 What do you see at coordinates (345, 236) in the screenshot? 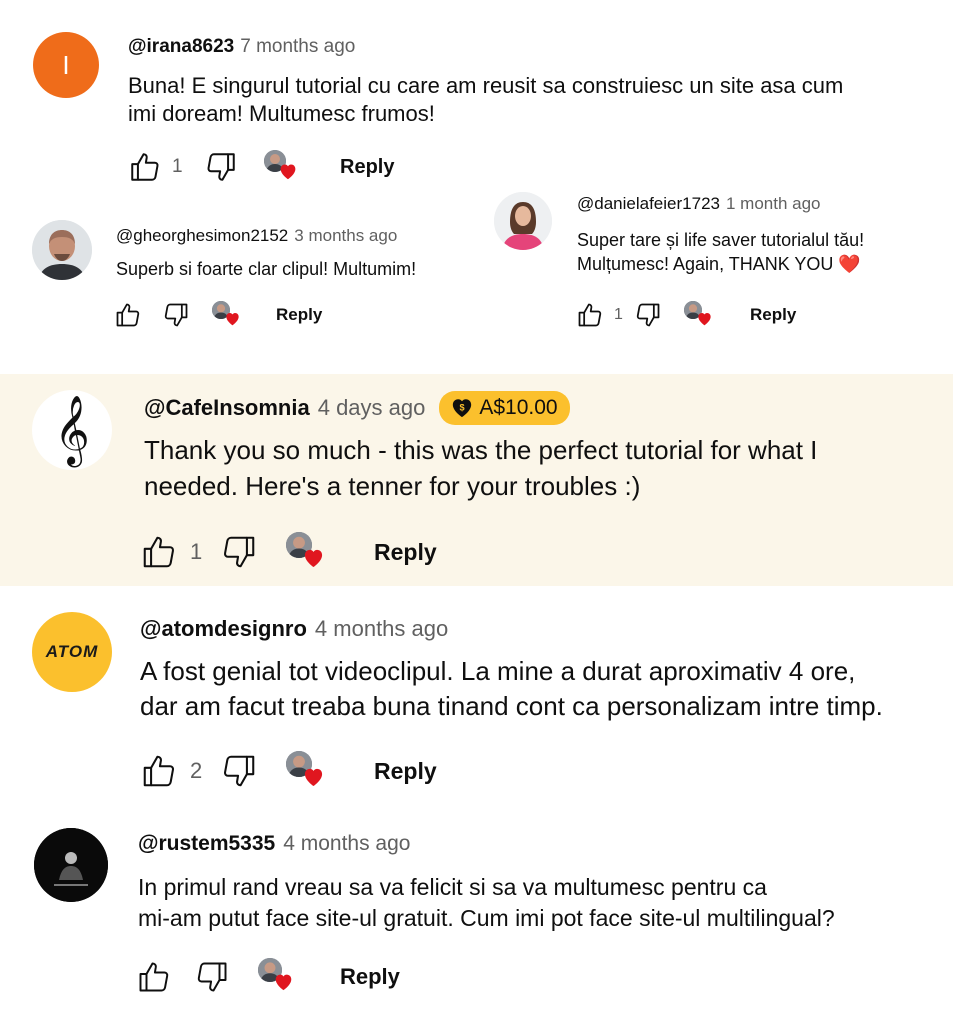
I see `comment-time: 3 months ago` at bounding box center [345, 236].